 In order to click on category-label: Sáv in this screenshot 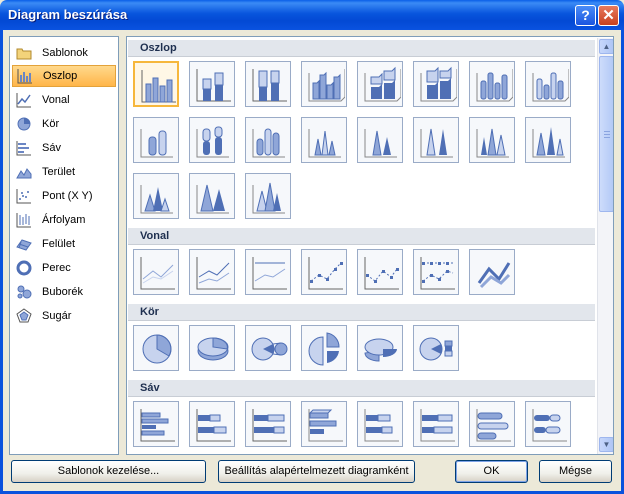, I will do `click(51, 148)`.